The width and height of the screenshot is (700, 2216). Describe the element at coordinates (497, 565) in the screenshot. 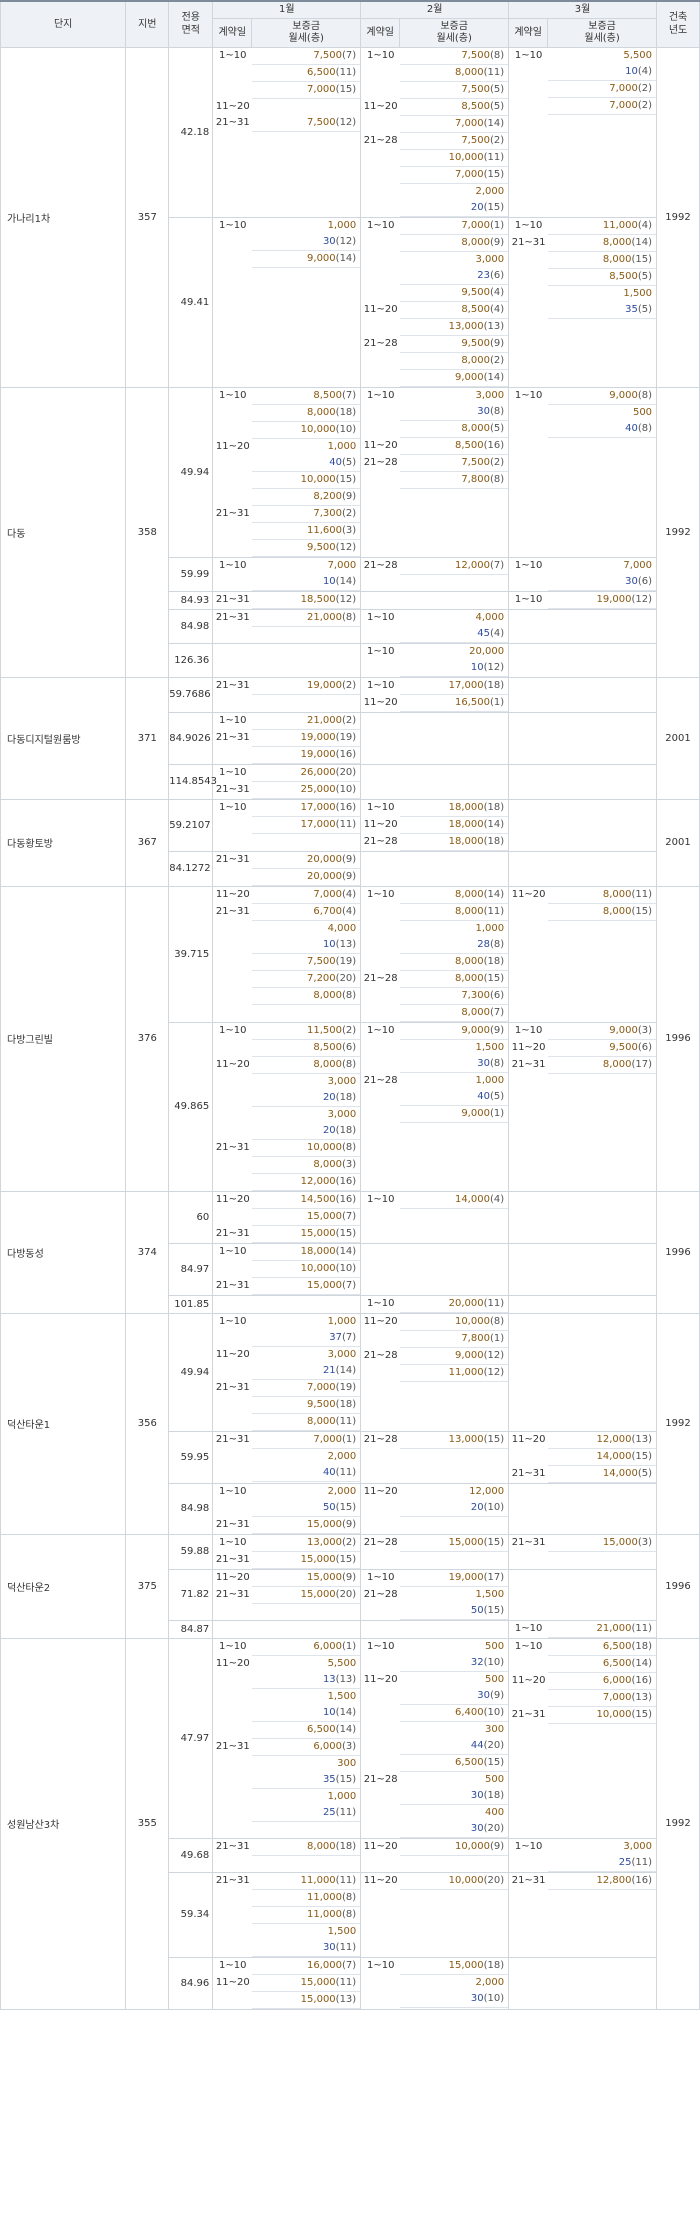

I see `floor: (7)` at that location.